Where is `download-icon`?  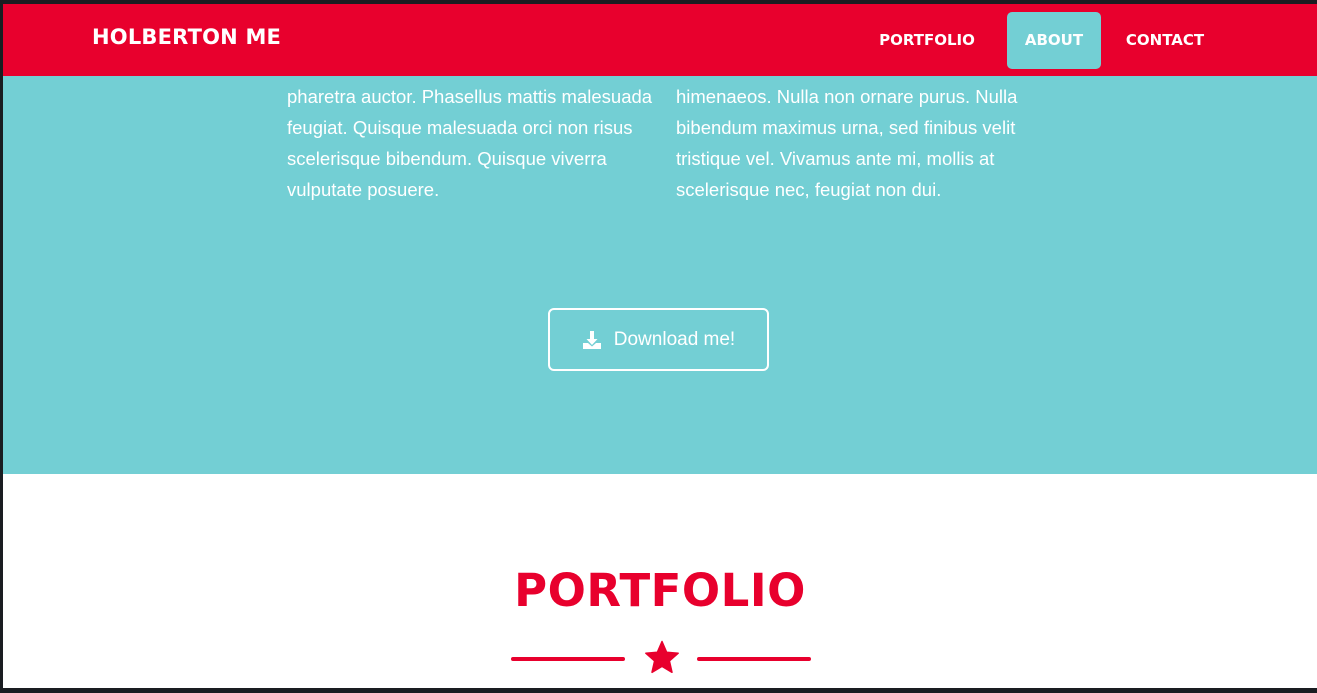
download-icon is located at coordinates (592, 340).